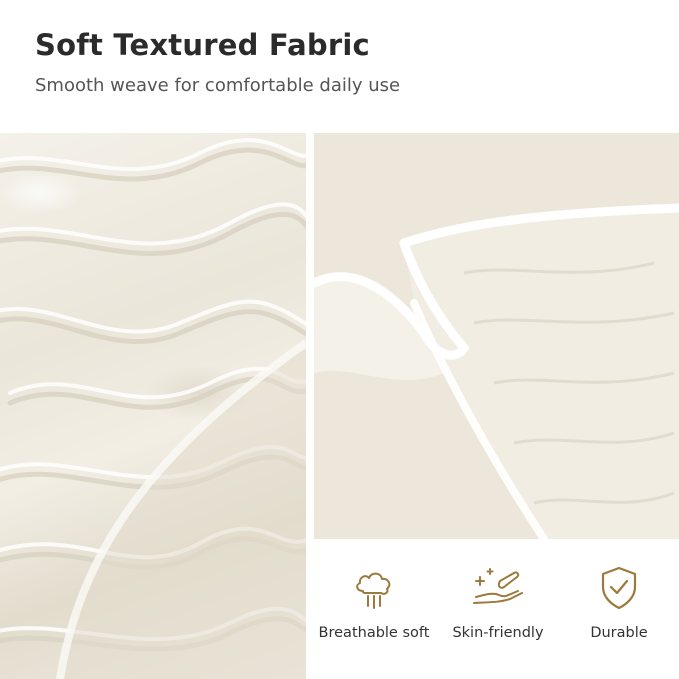 The height and width of the screenshot is (679, 679). Describe the element at coordinates (619, 633) in the screenshot. I see `feature-label: Durable` at that location.